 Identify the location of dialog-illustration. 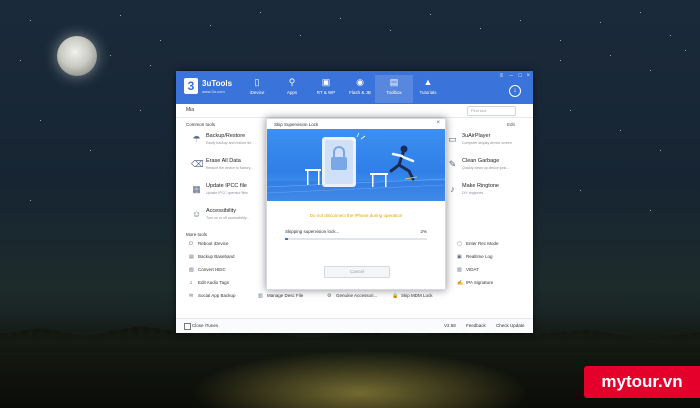
(356, 165).